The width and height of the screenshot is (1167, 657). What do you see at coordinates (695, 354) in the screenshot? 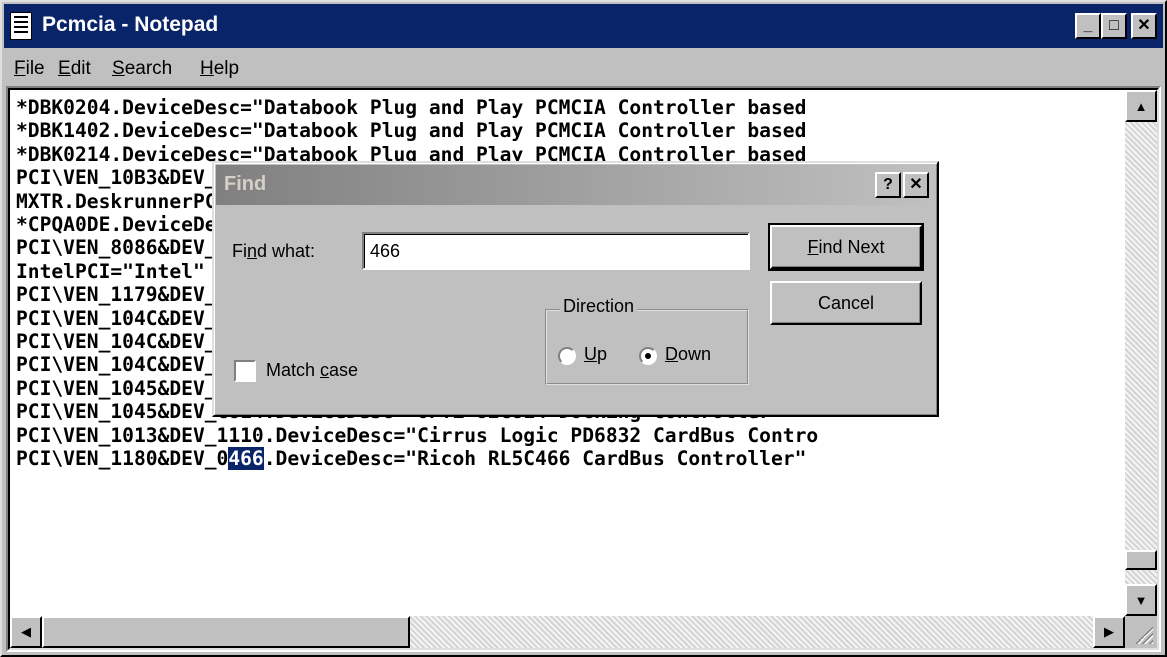
I see `direction-down-rest: own` at bounding box center [695, 354].